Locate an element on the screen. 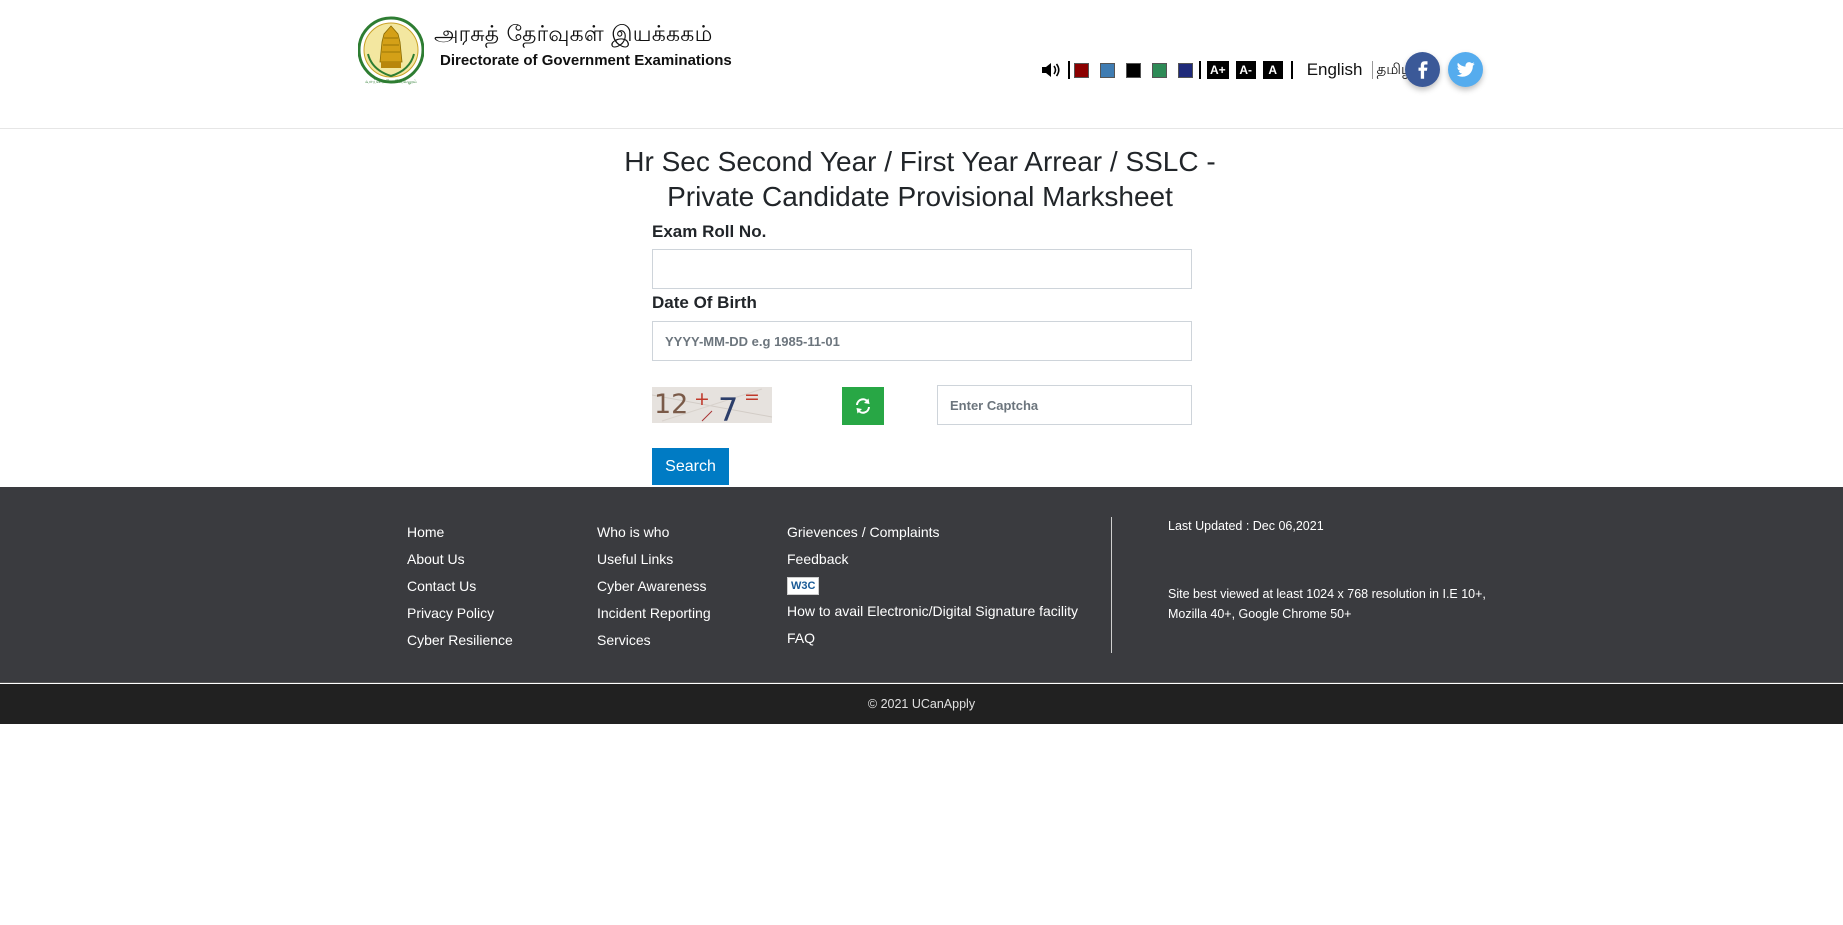 Image resolution: width=1843 pixels, height=925 pixels. facebook-button is located at coordinates (1422, 69).